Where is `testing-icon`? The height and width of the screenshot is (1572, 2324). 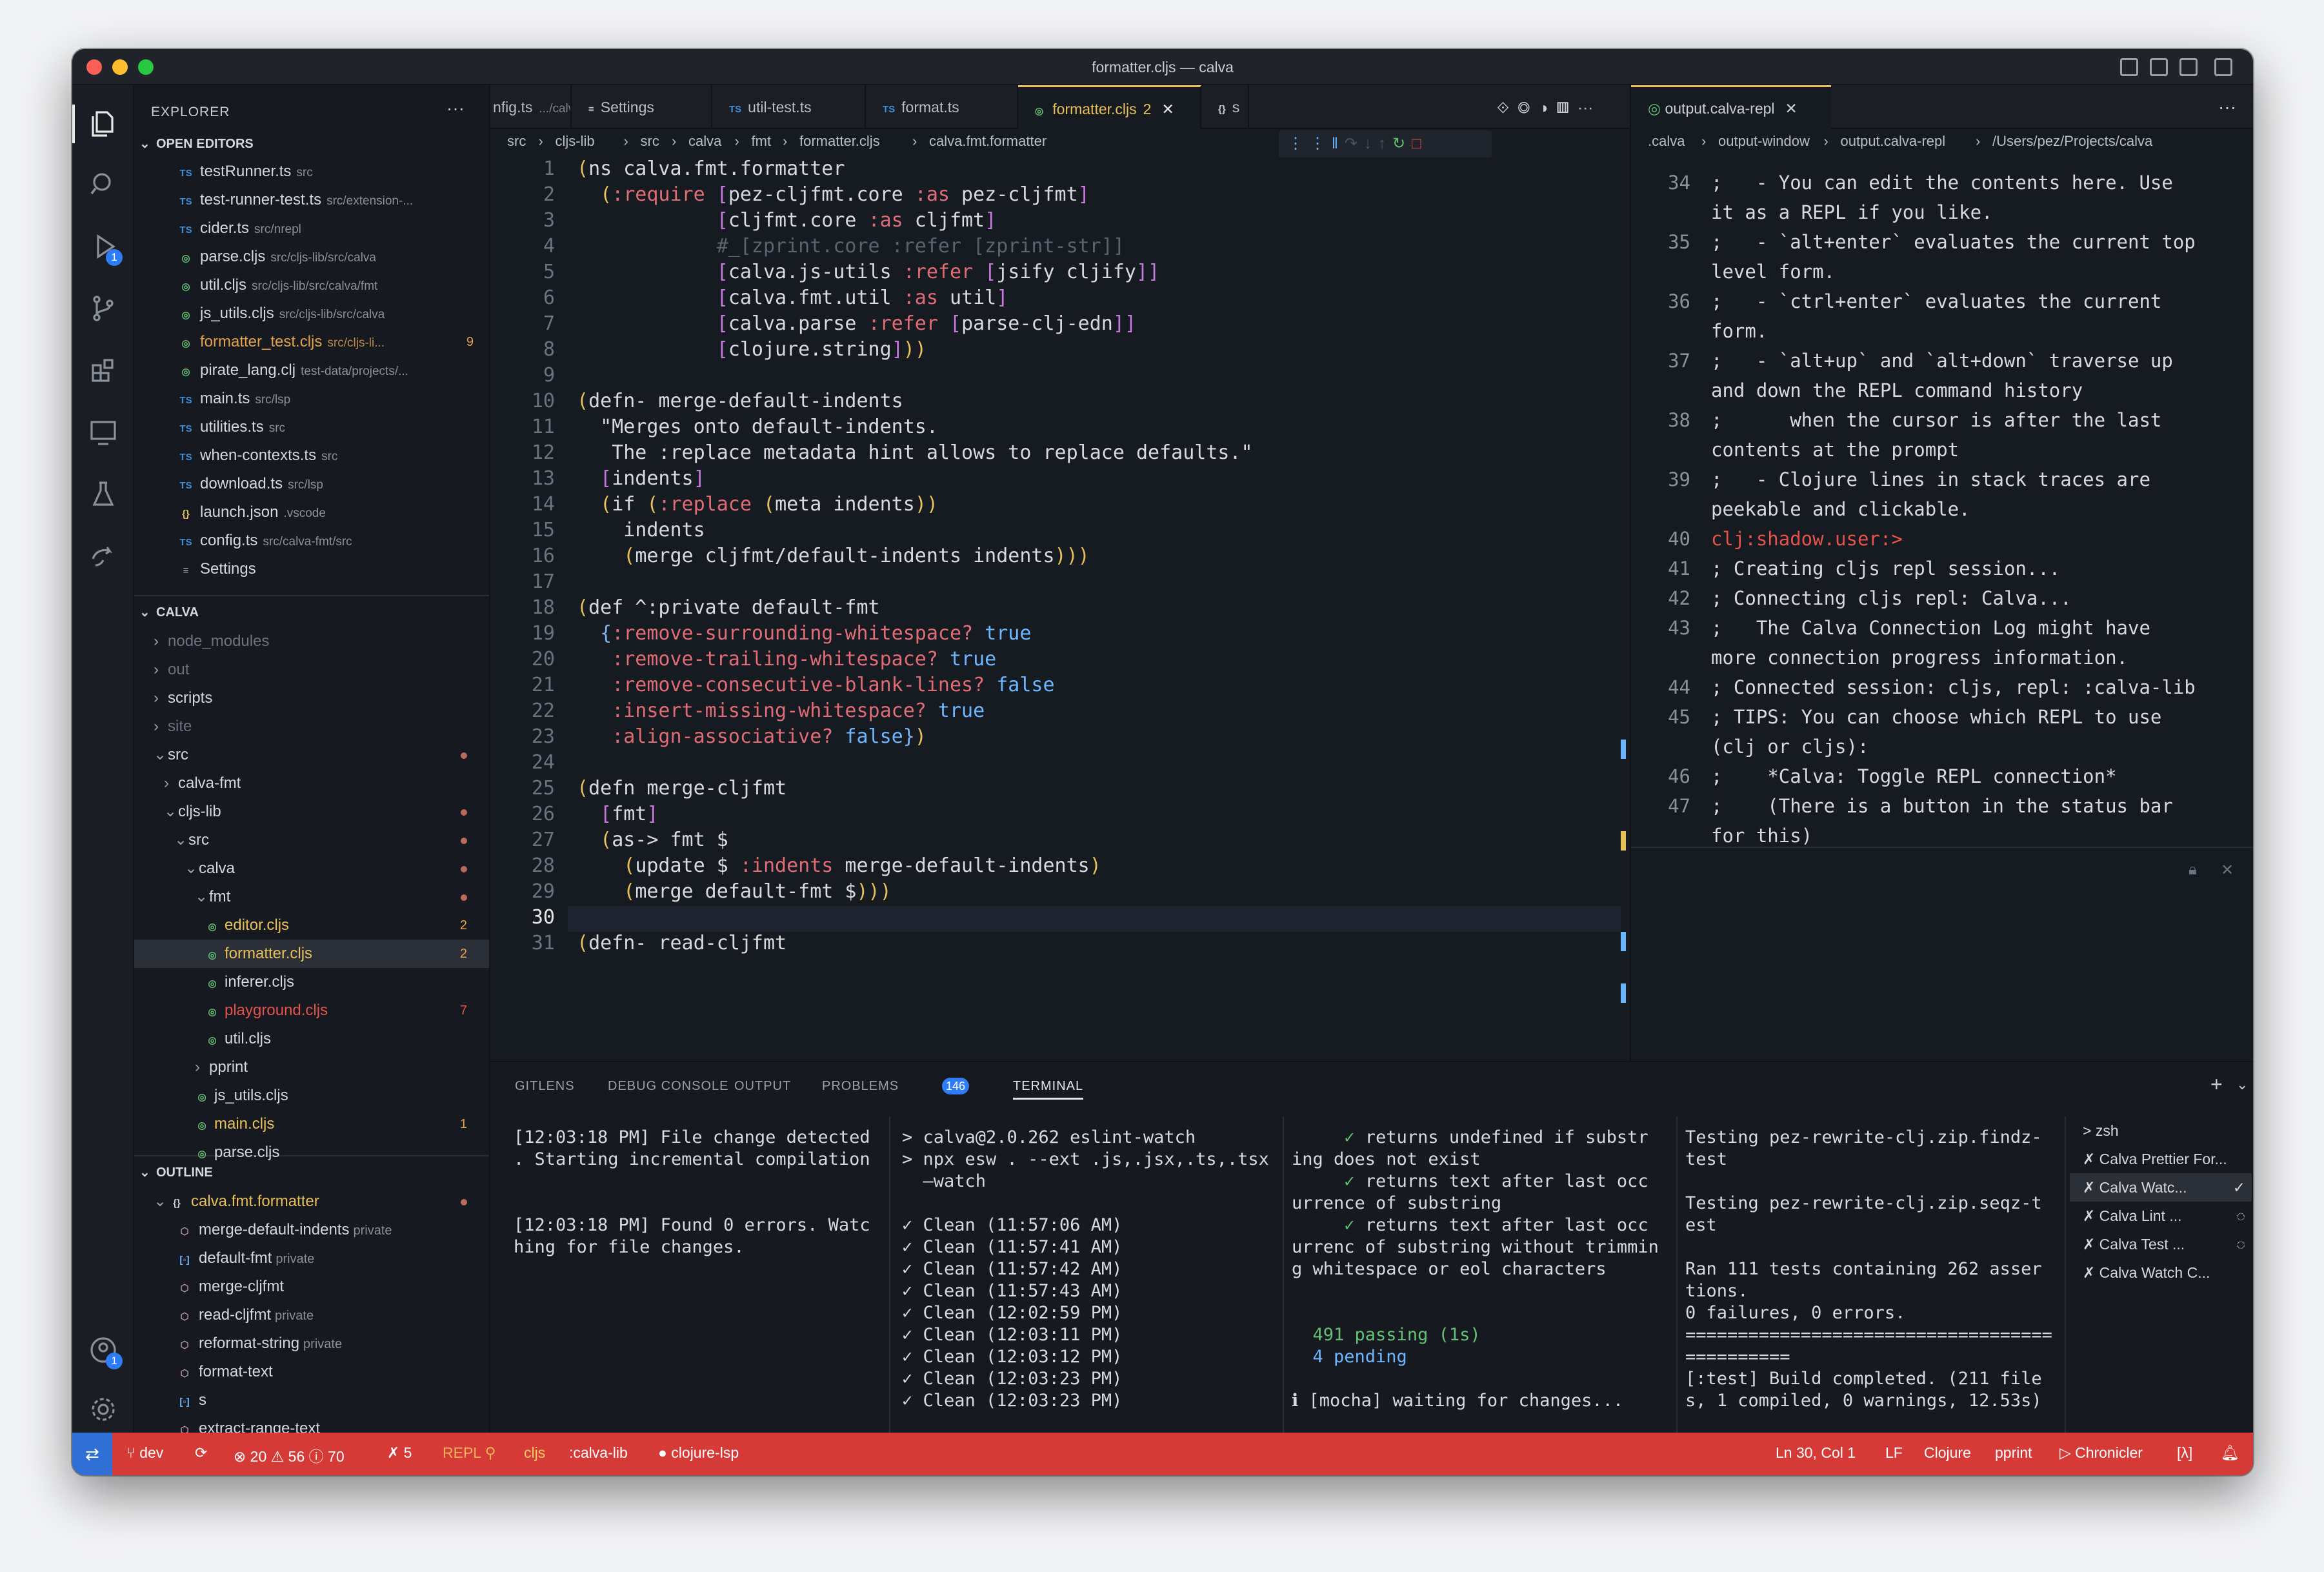 testing-icon is located at coordinates (103, 494).